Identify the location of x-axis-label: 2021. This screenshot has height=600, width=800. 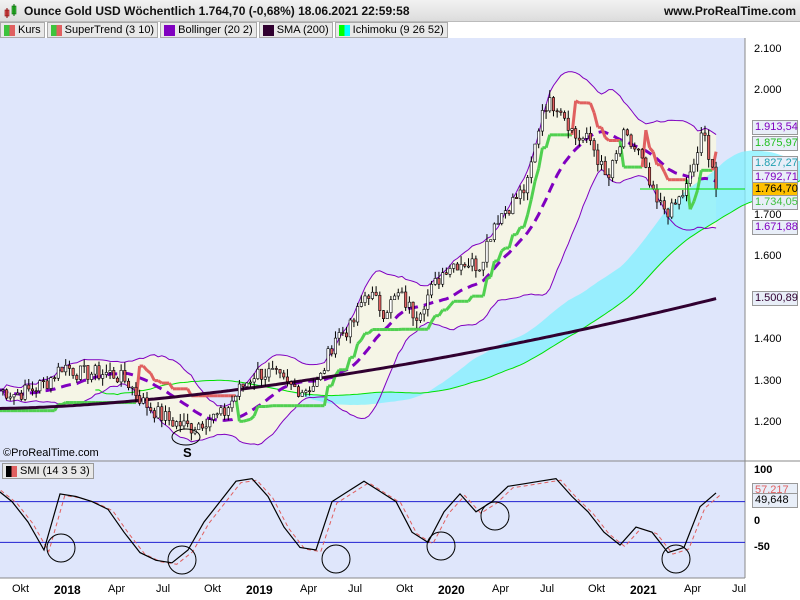
(643, 590).